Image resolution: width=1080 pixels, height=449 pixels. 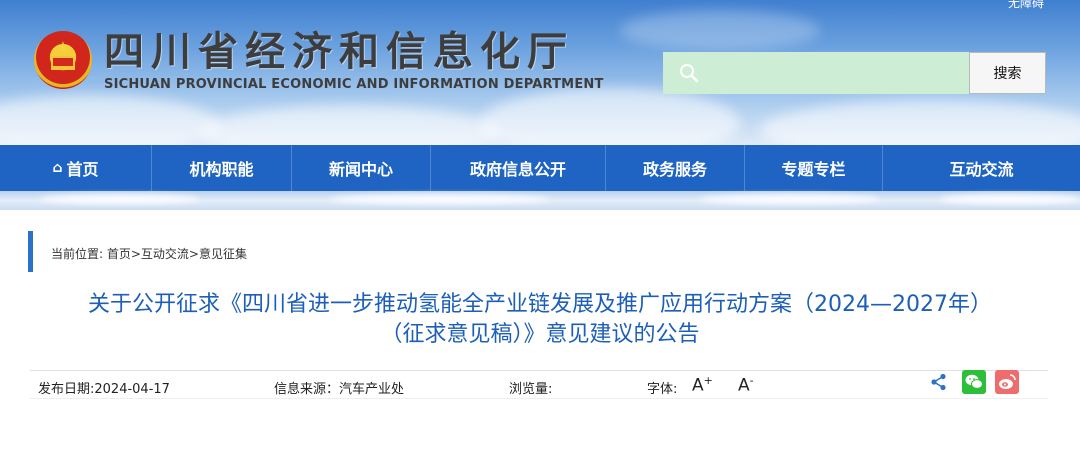 I want to click on nav-item-services: 政务服务, so click(x=675, y=168).